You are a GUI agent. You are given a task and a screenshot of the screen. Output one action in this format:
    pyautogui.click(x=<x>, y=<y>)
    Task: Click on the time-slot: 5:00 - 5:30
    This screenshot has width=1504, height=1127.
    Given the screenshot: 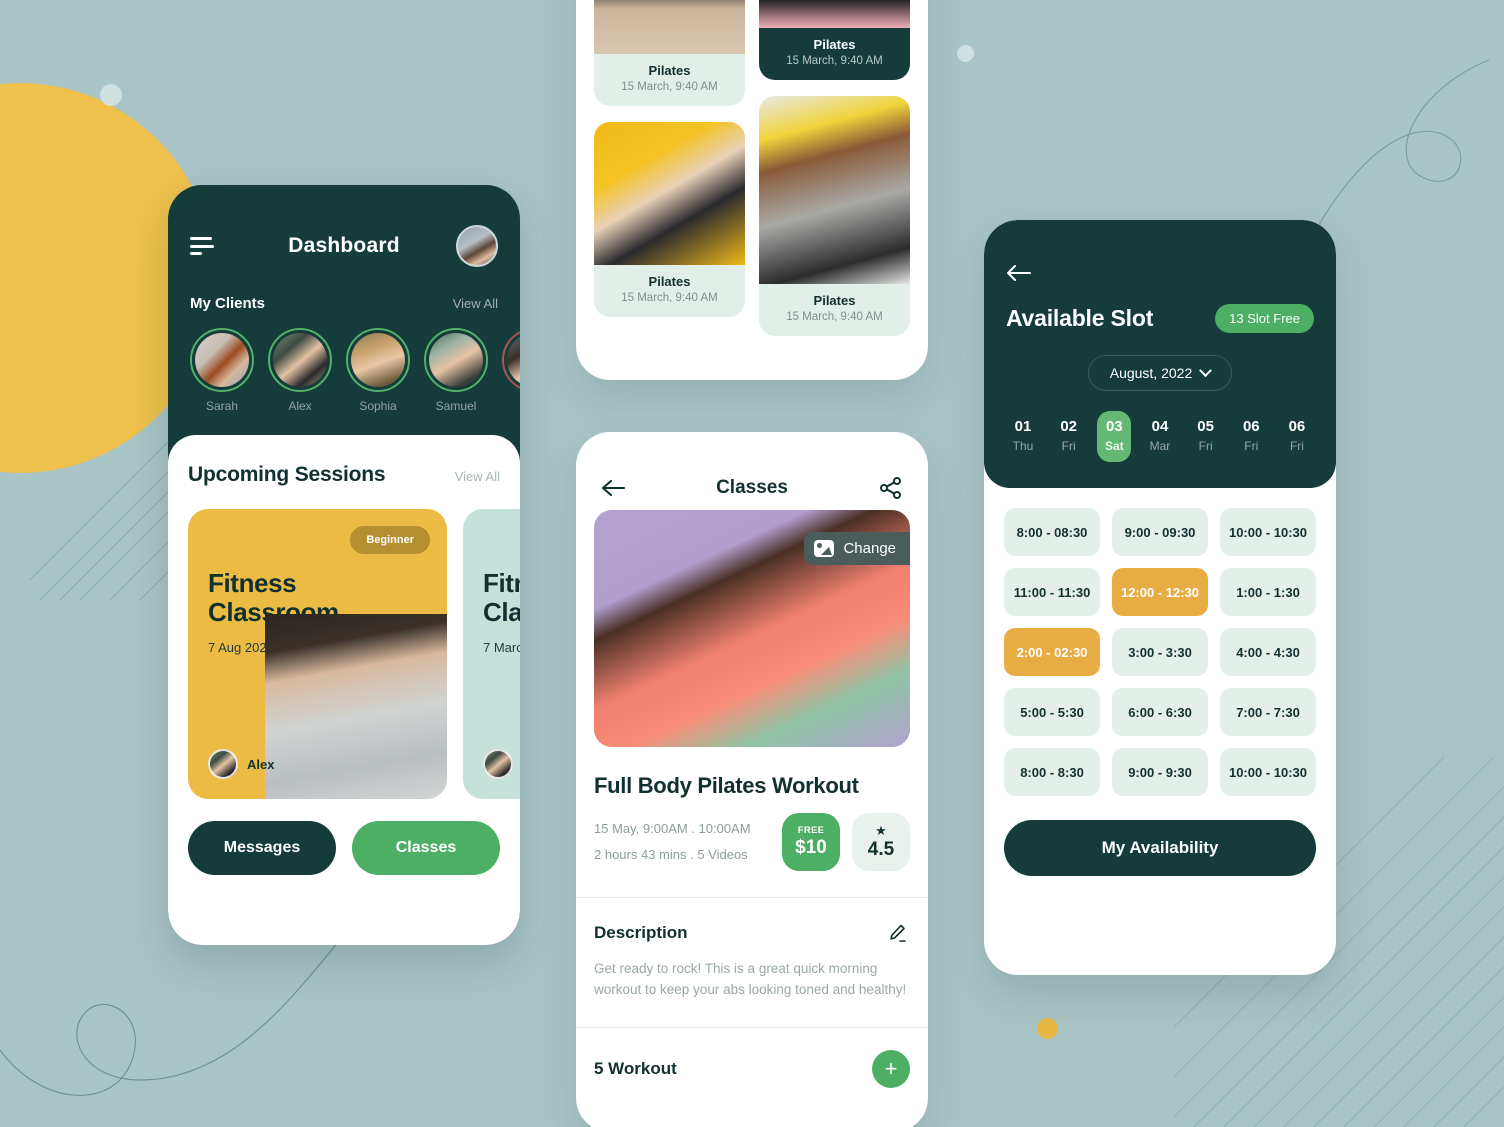 What is the action you would take?
    pyautogui.click(x=1052, y=712)
    